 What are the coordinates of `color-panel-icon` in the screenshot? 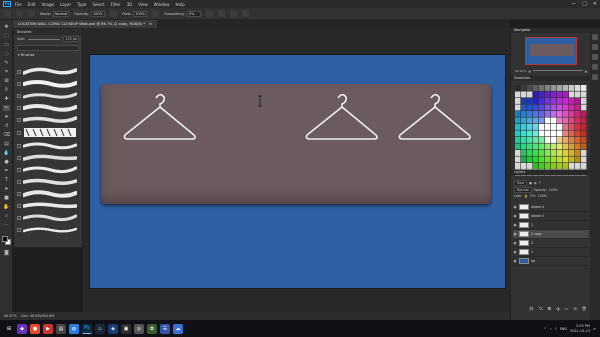 It's located at (595, 77).